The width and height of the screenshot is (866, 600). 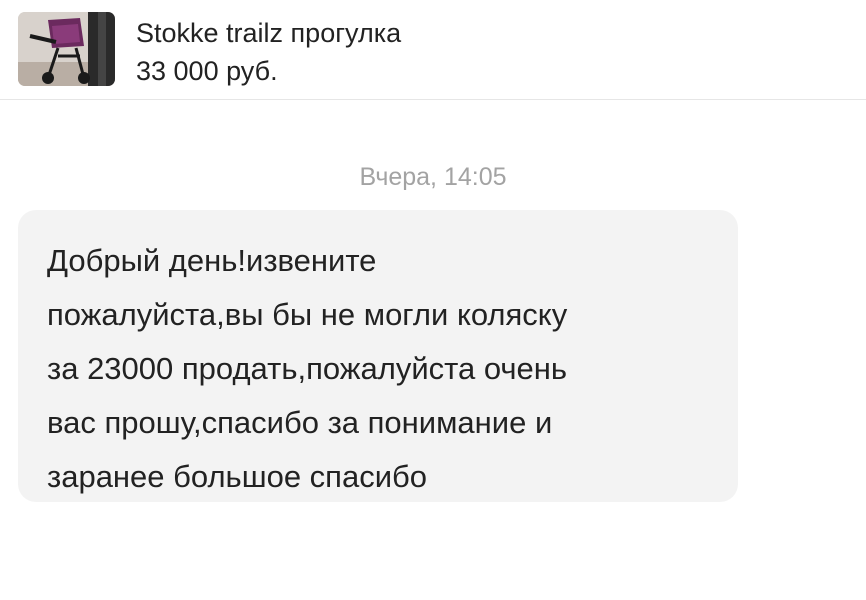 What do you see at coordinates (433, 177) in the screenshot?
I see `message-timestamp: Вчера, 14:05` at bounding box center [433, 177].